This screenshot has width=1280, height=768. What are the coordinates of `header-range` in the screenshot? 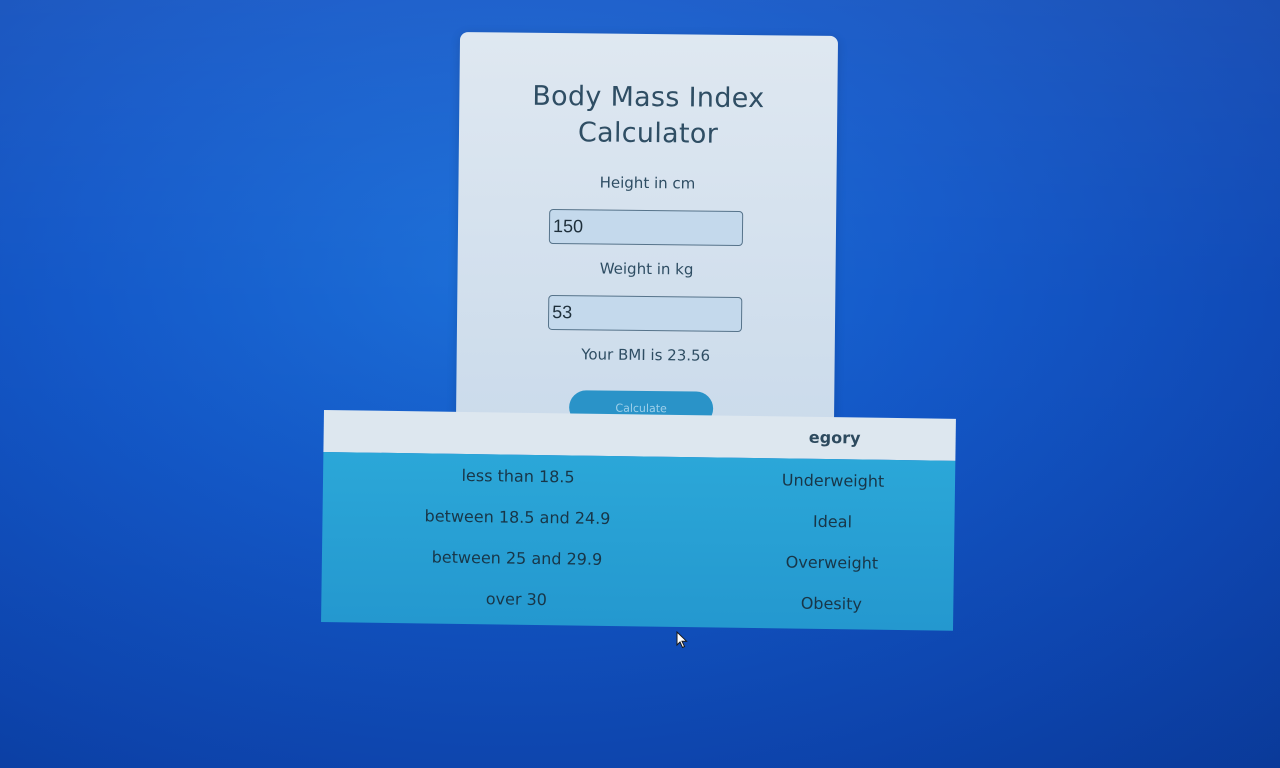 It's located at (515, 433).